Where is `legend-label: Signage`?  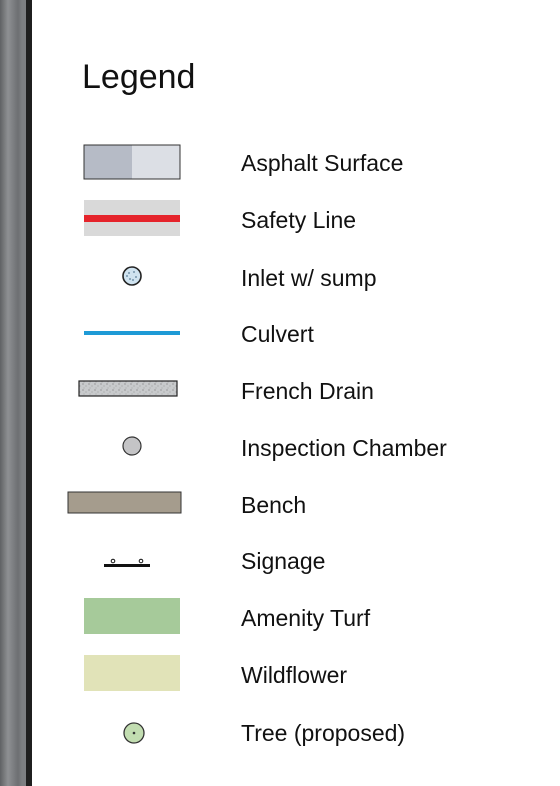
legend-label: Signage is located at coordinates (283, 561).